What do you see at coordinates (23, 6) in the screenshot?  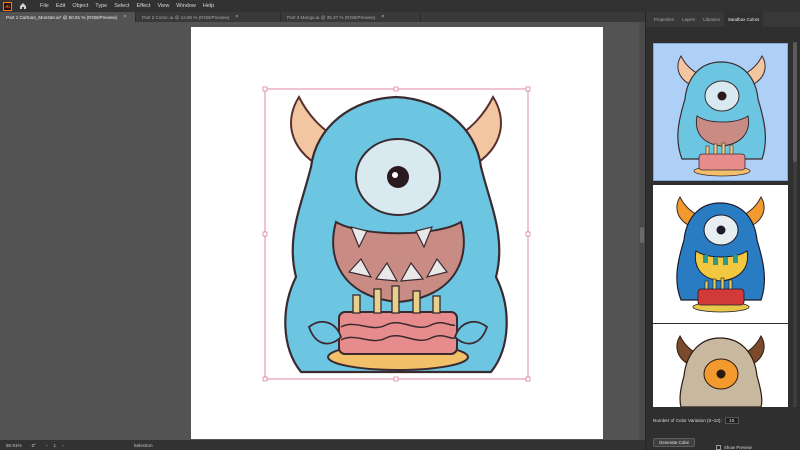 I see `home-icon` at bounding box center [23, 6].